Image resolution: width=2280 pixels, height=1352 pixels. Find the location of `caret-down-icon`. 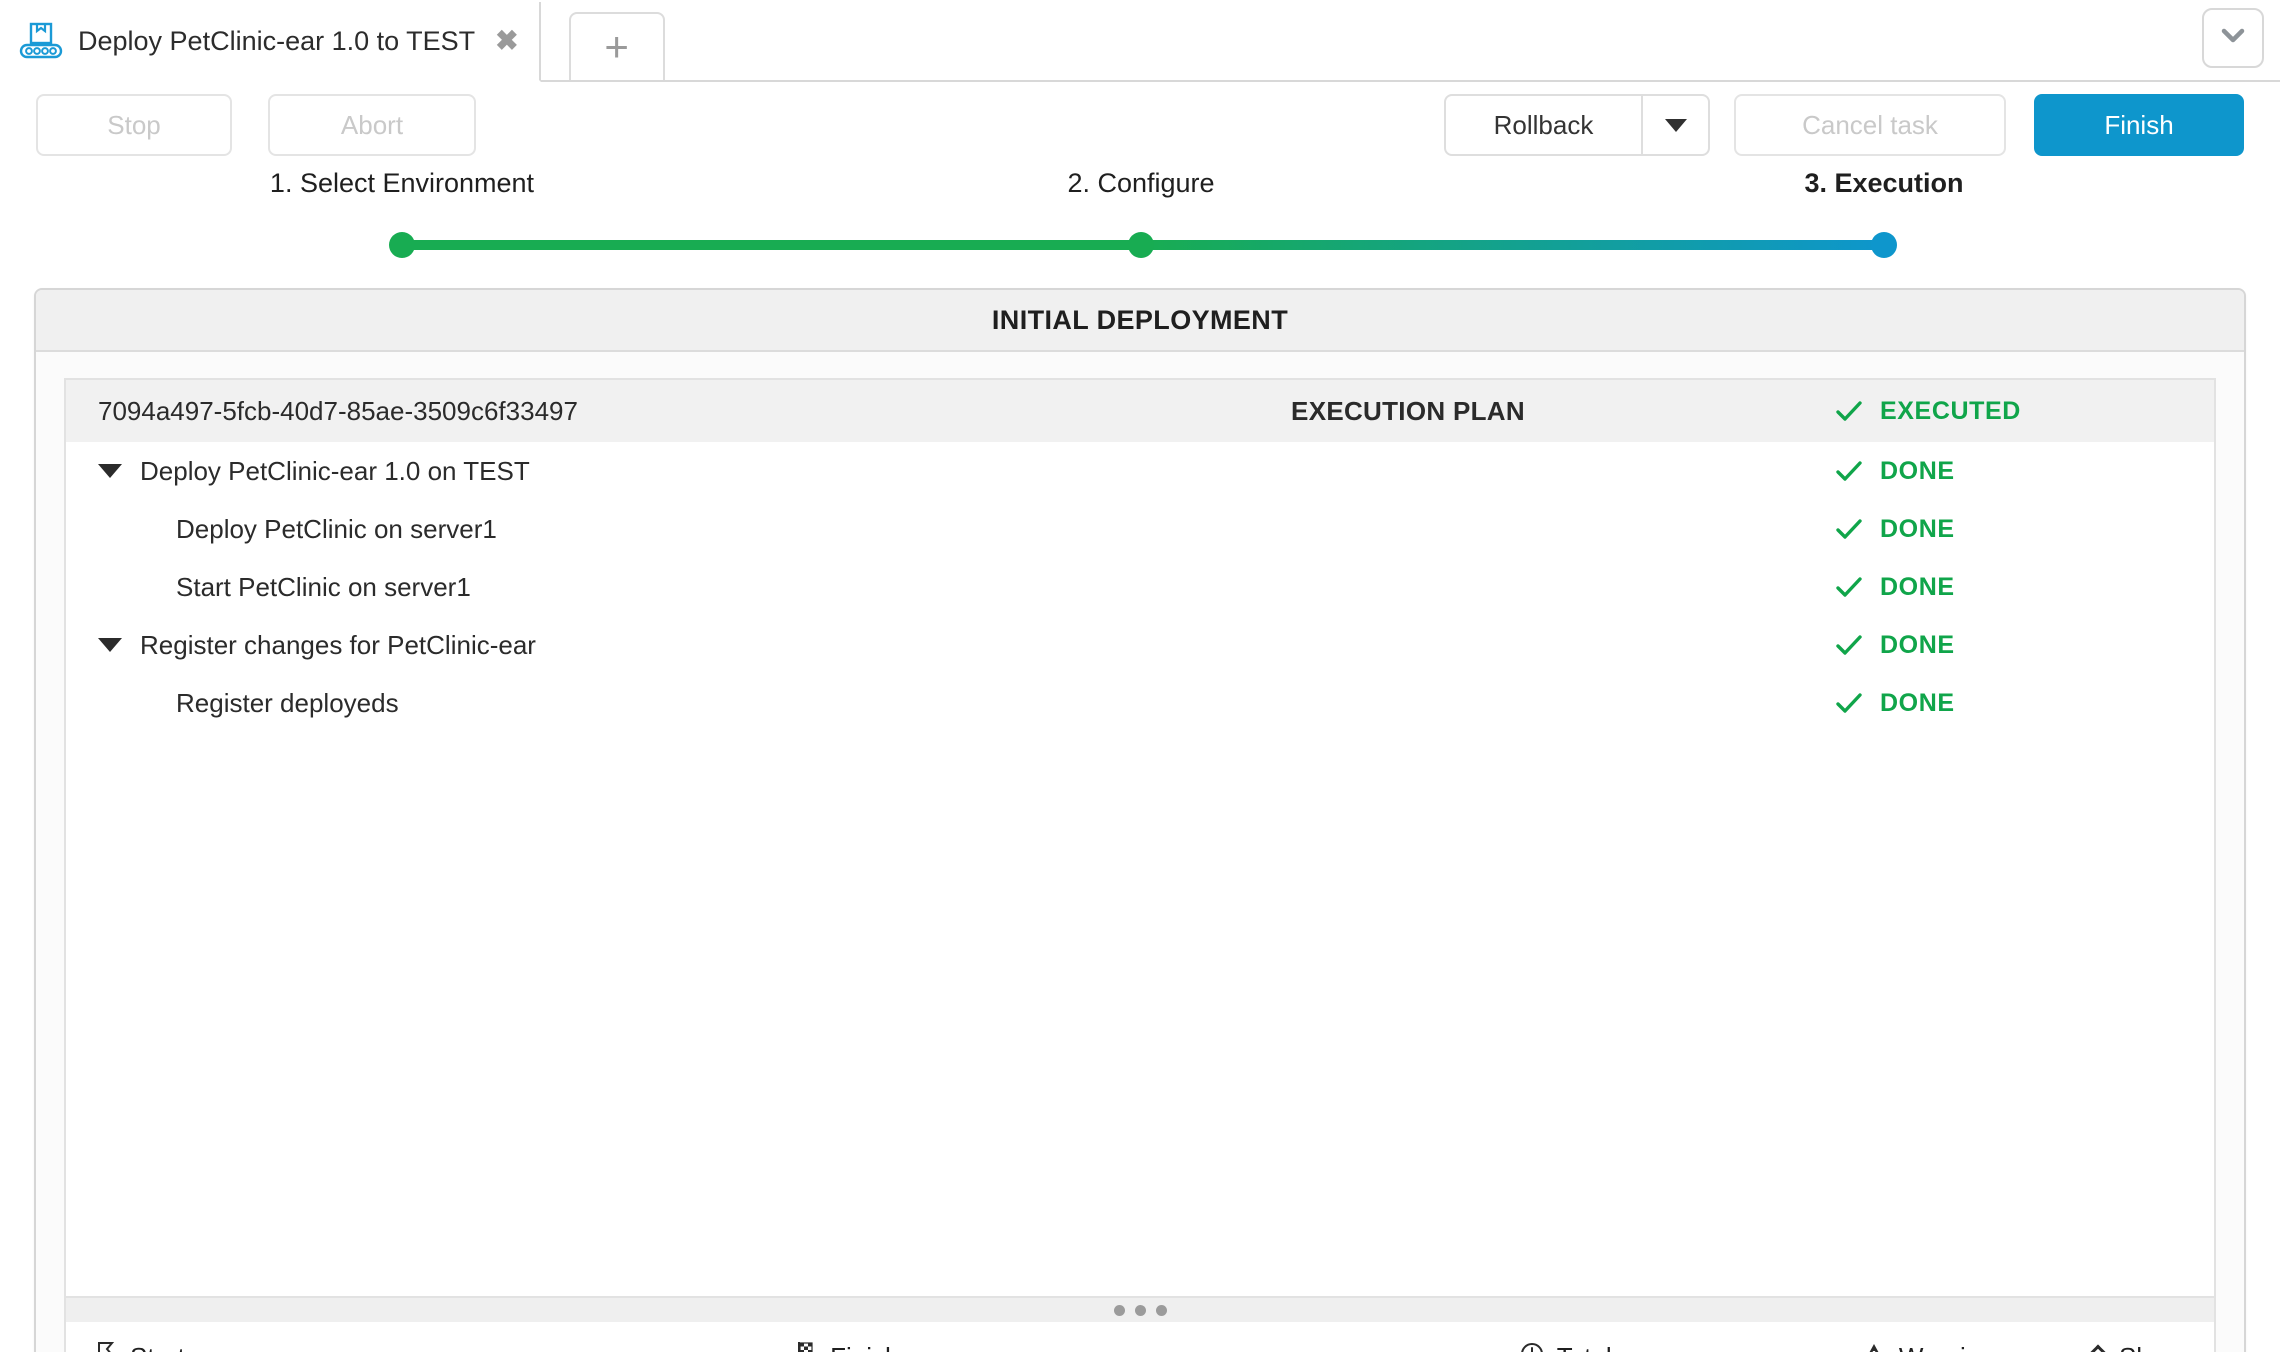

caret-down-icon is located at coordinates (1675, 125).